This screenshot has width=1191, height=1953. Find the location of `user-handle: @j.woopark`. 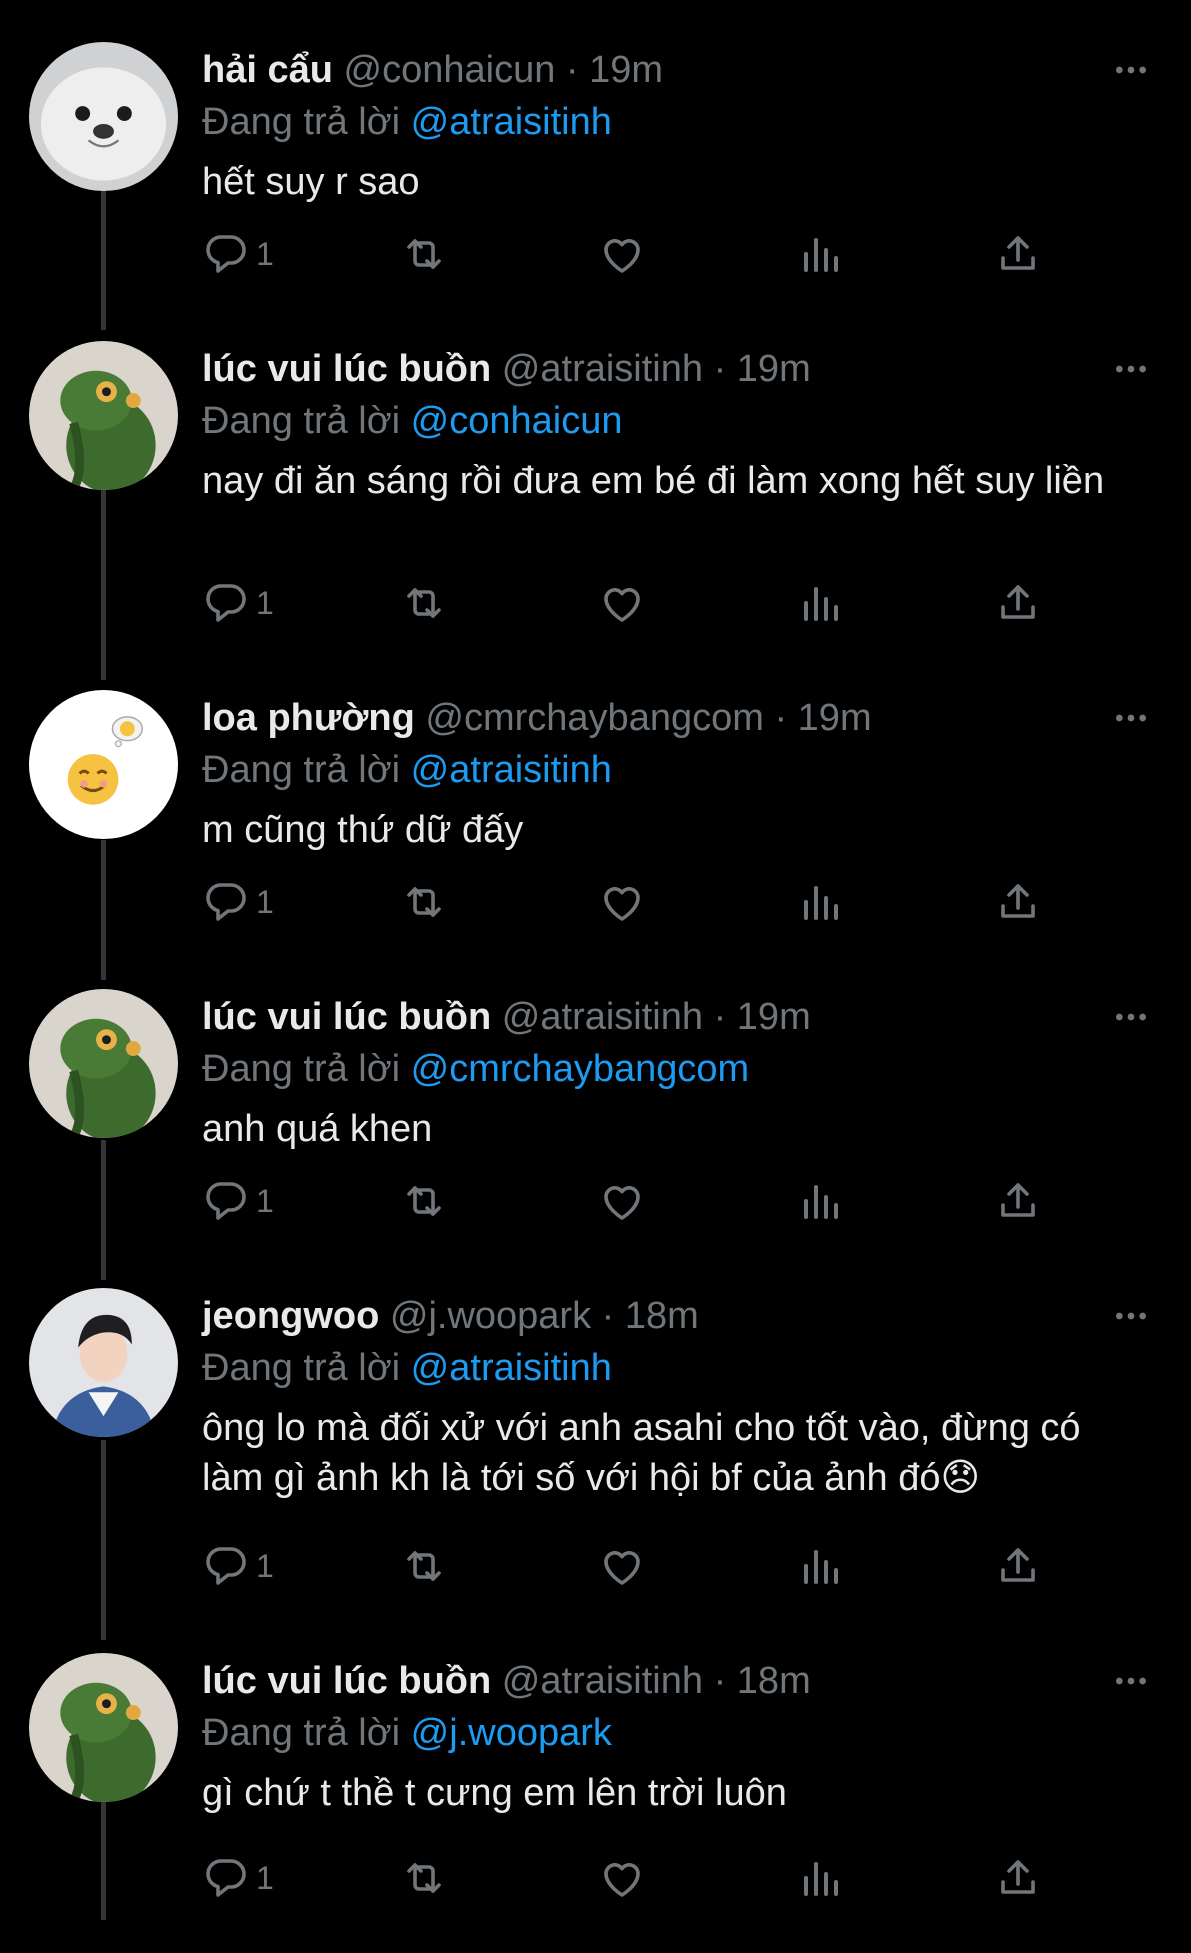

user-handle: @j.woopark is located at coordinates (490, 1316).